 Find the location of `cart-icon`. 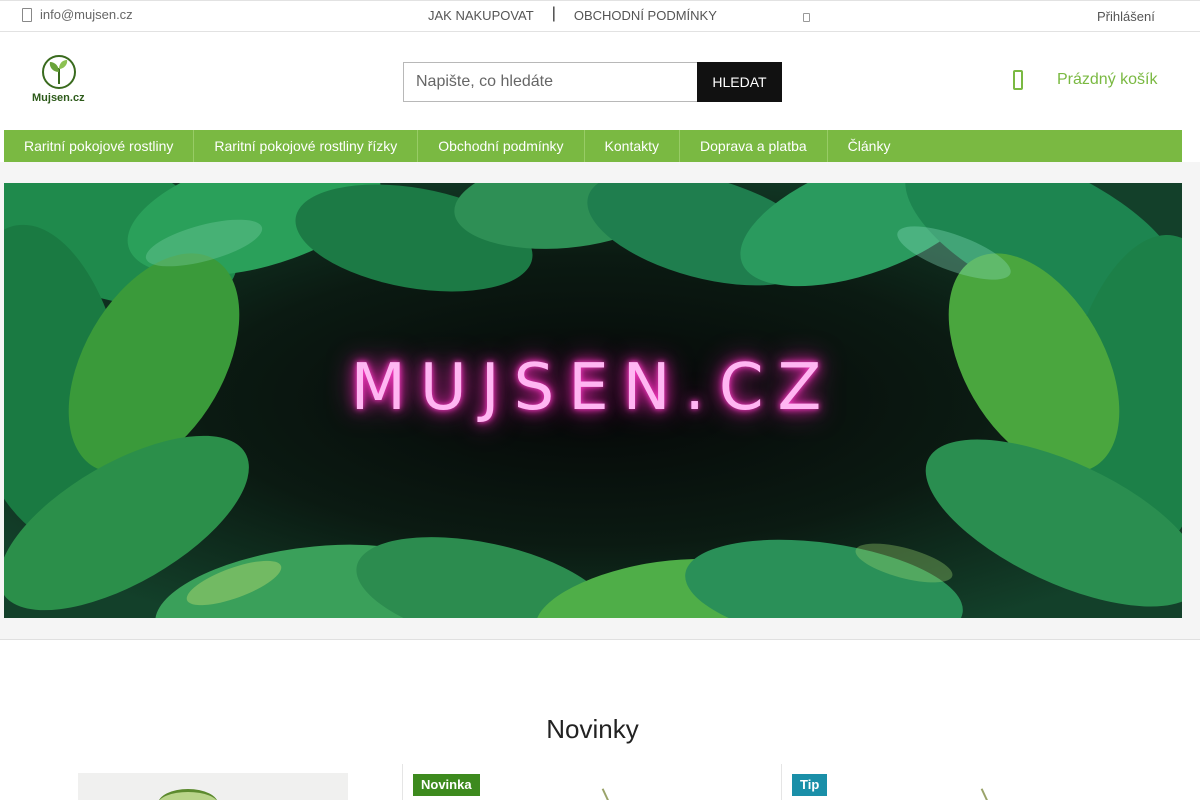

cart-icon is located at coordinates (1018, 80).